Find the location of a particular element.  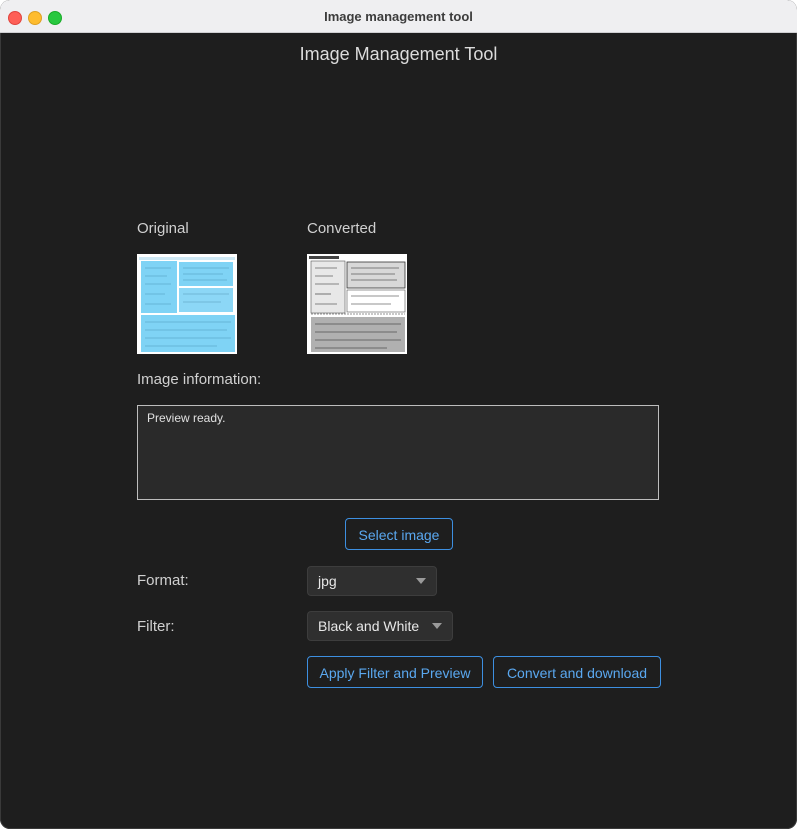

original-image-thumbnail is located at coordinates (187, 304).